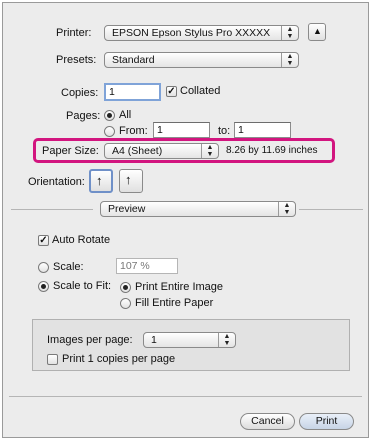 The height and width of the screenshot is (441, 371). I want to click on print-copies-checkbox, so click(52, 359).